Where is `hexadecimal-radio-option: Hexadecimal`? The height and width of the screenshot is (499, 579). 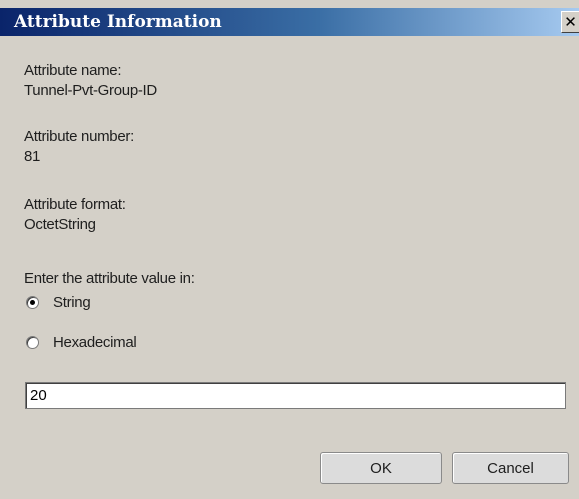 hexadecimal-radio-option: Hexadecimal is located at coordinates (81, 342).